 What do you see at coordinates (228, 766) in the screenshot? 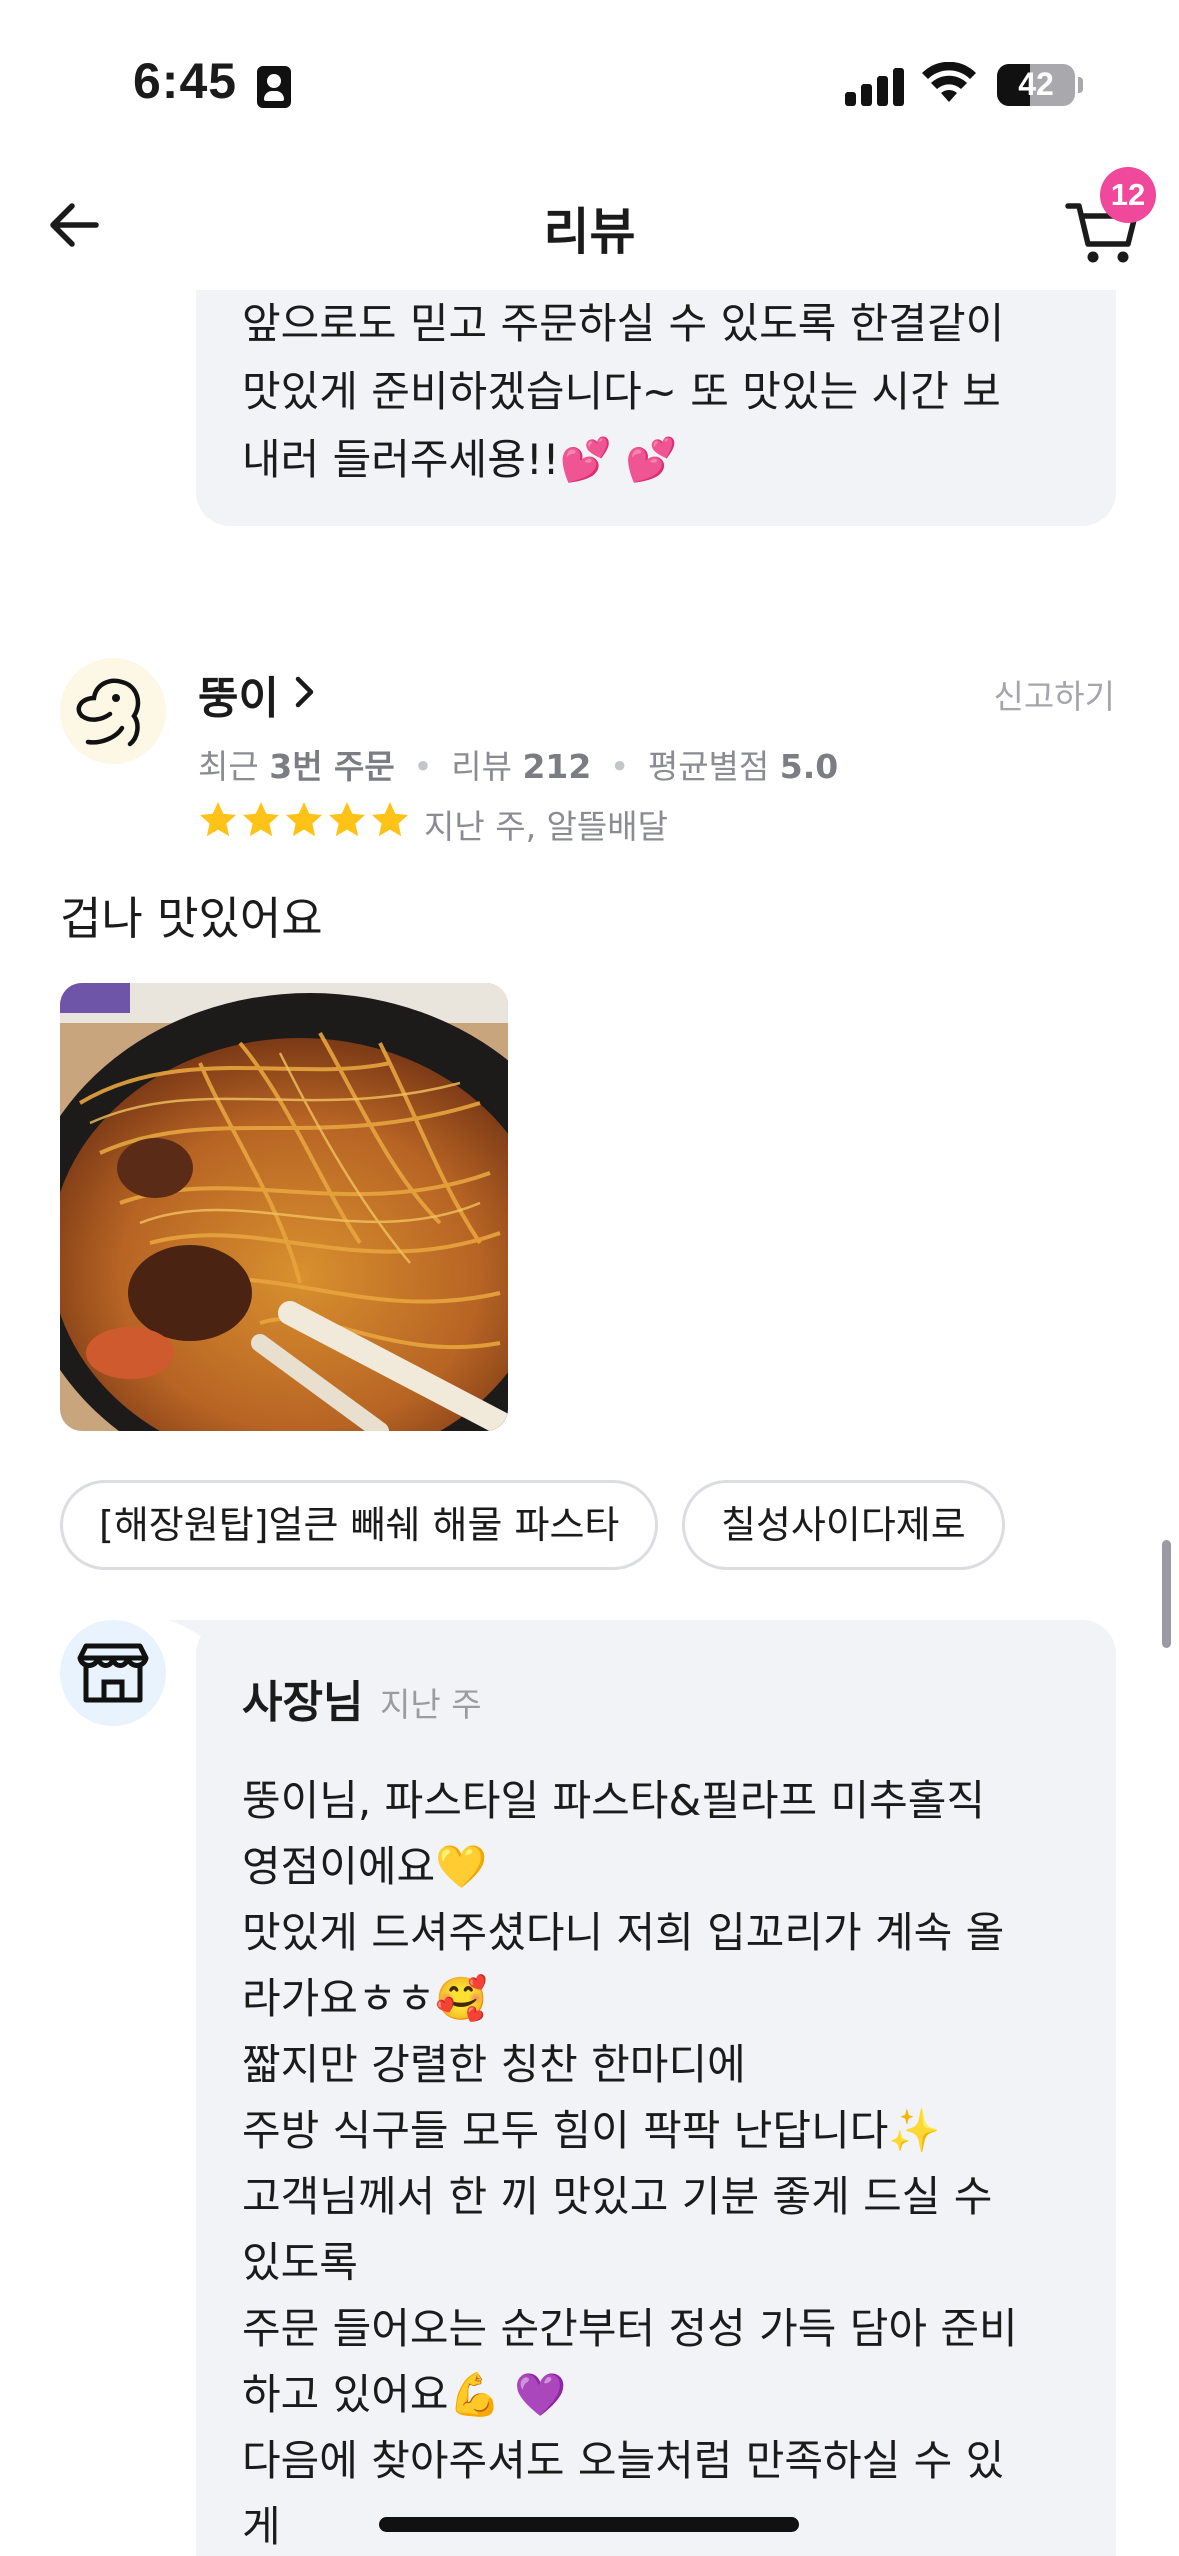
I see `recent-label: 최근` at bounding box center [228, 766].